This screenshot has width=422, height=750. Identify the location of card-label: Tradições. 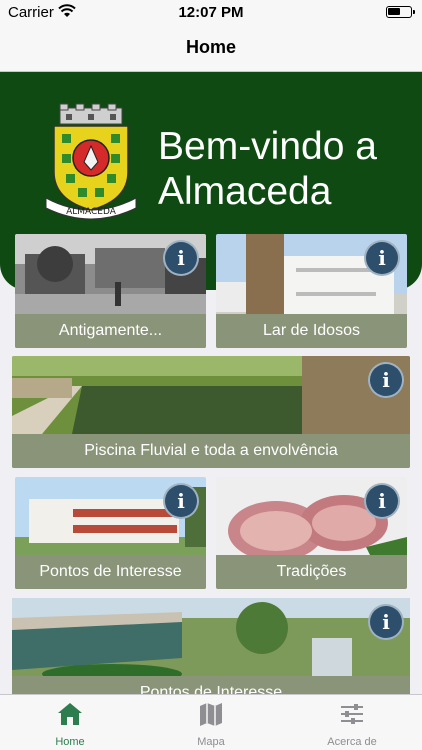
(311, 572).